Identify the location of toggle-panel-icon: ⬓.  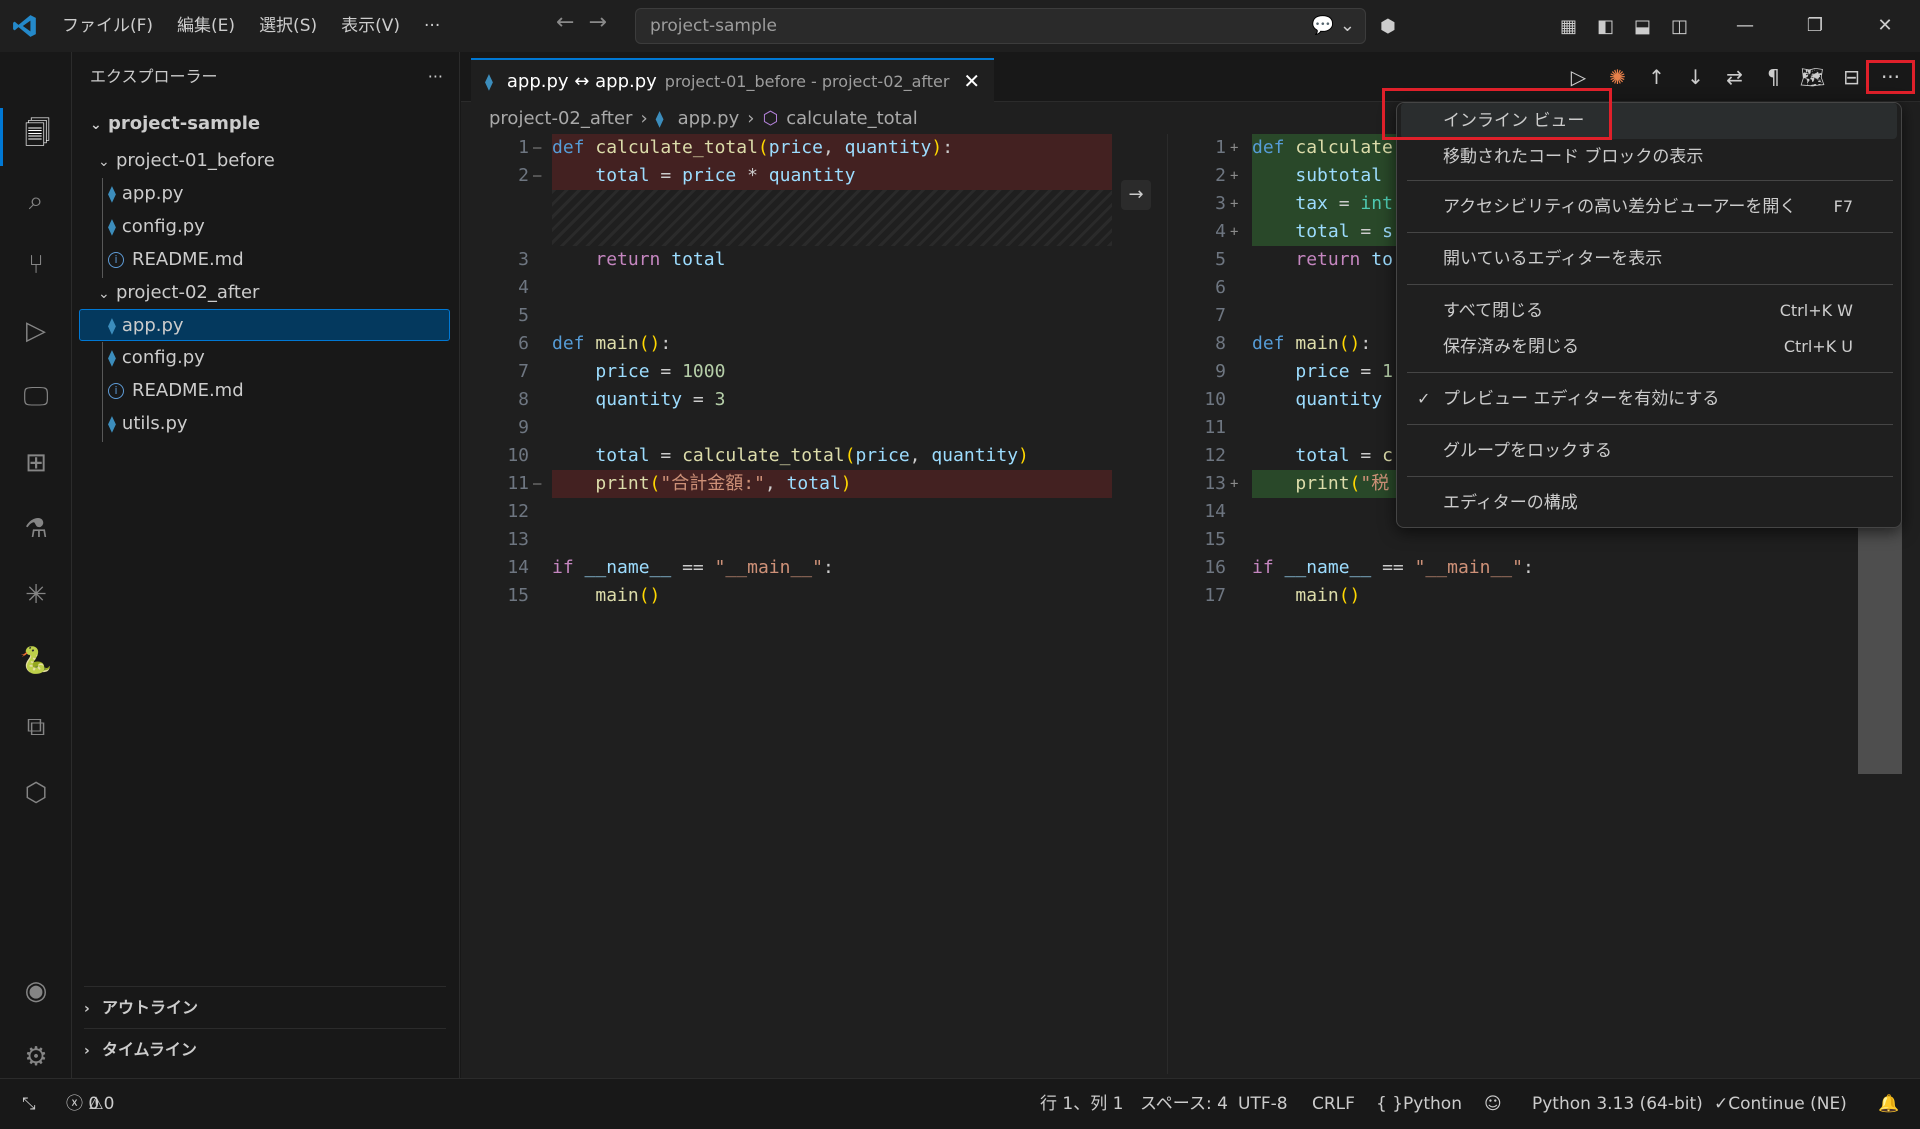
(1642, 26).